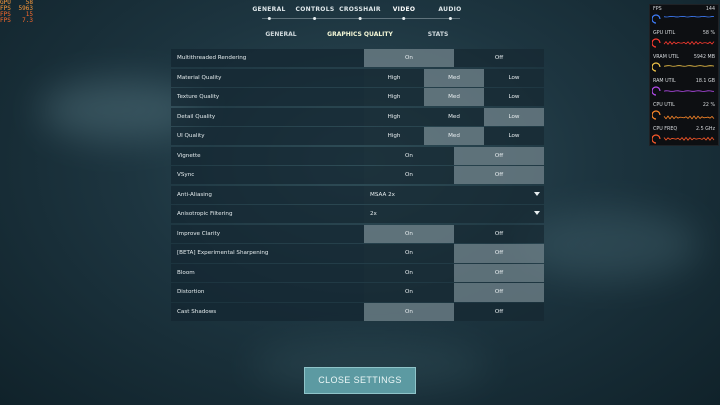  Describe the element at coordinates (357, 233) in the screenshot. I see `setting-row: Improve Clarity On Off` at that location.